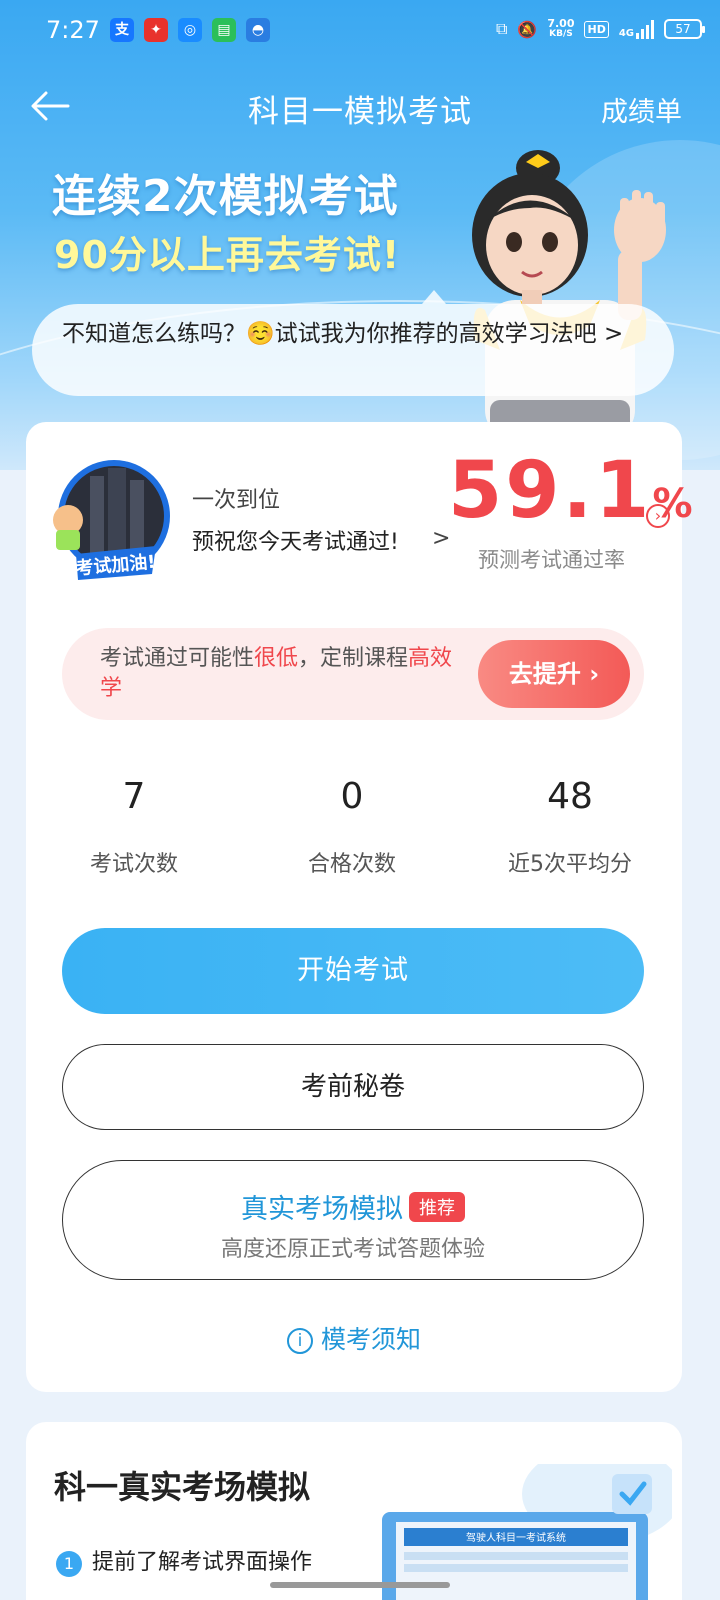  Describe the element at coordinates (596, 29) in the screenshot. I see `hd-badge: HD` at that location.